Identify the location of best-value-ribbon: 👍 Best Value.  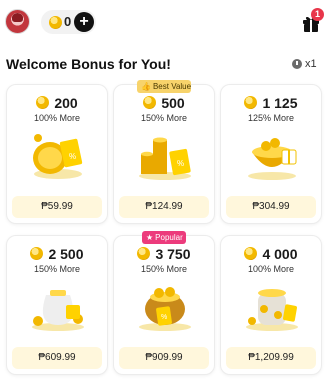
(164, 86).